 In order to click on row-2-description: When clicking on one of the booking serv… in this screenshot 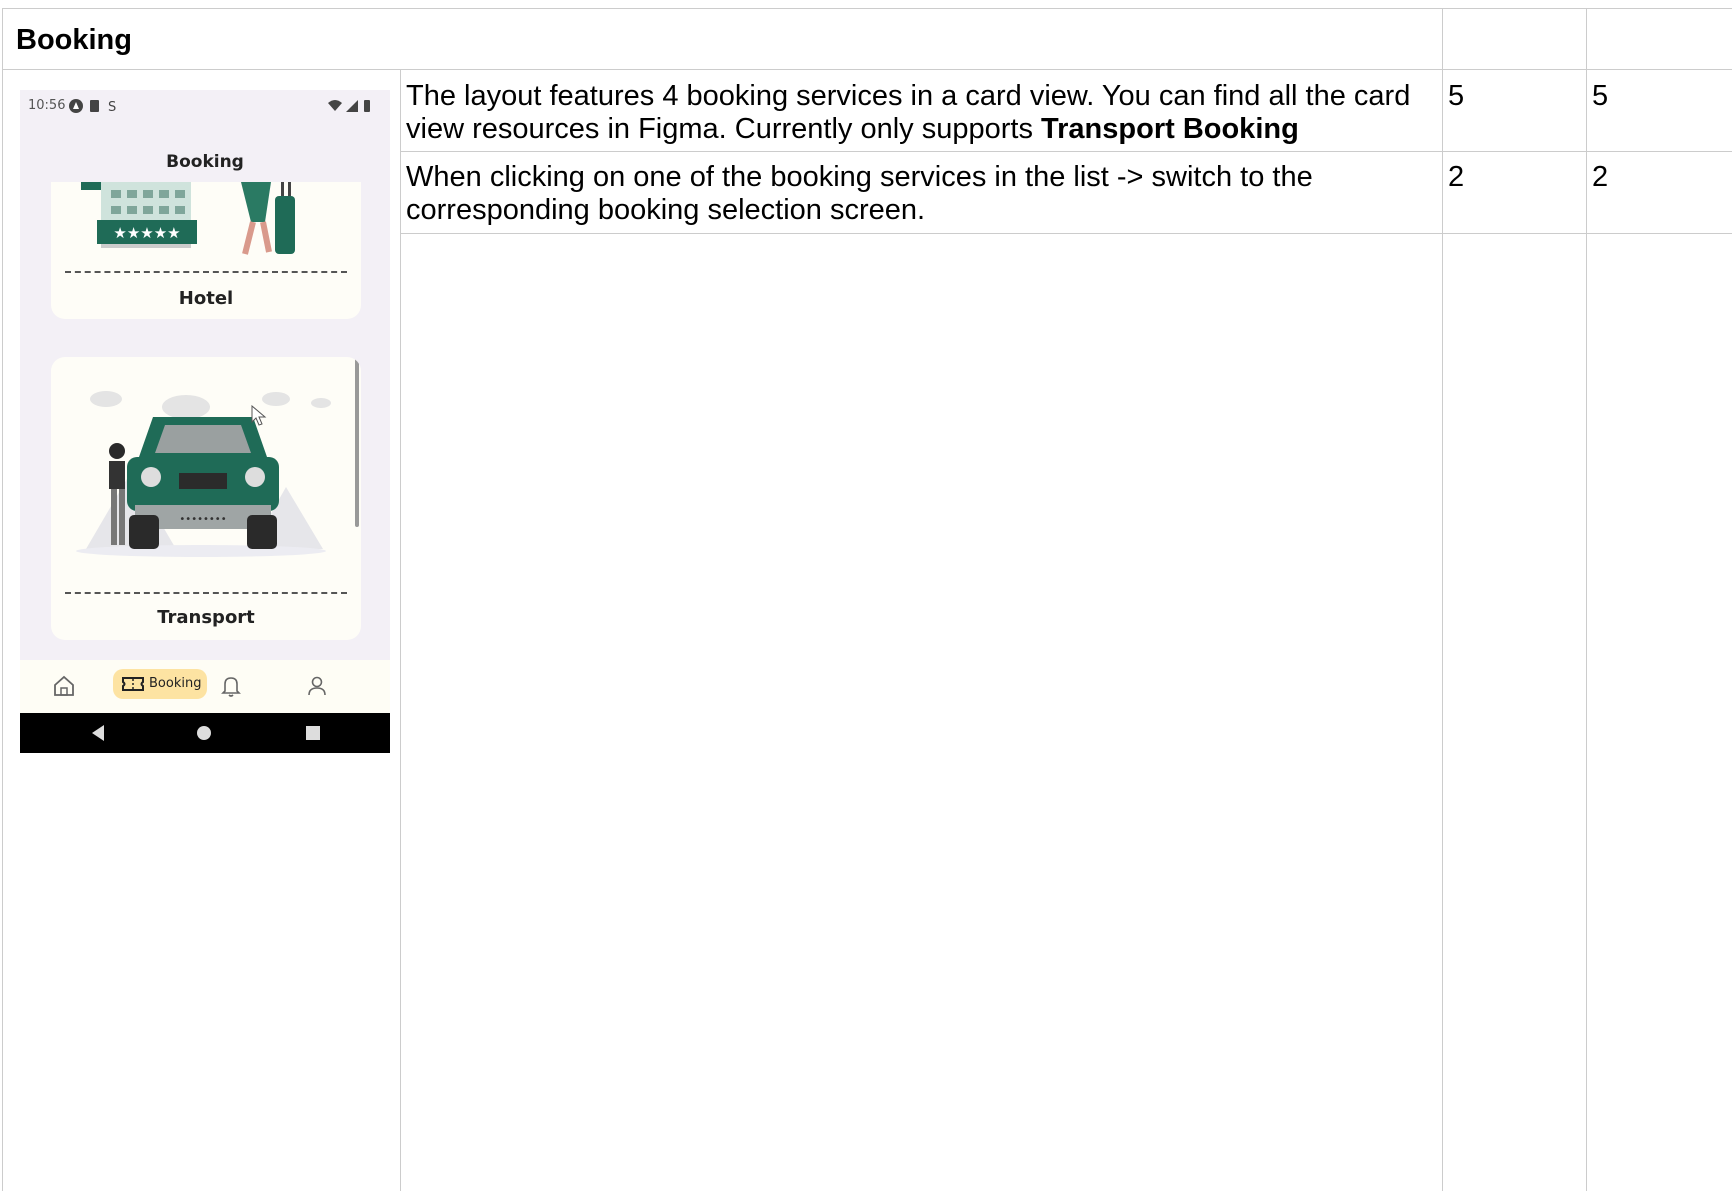, I will do `click(859, 193)`.